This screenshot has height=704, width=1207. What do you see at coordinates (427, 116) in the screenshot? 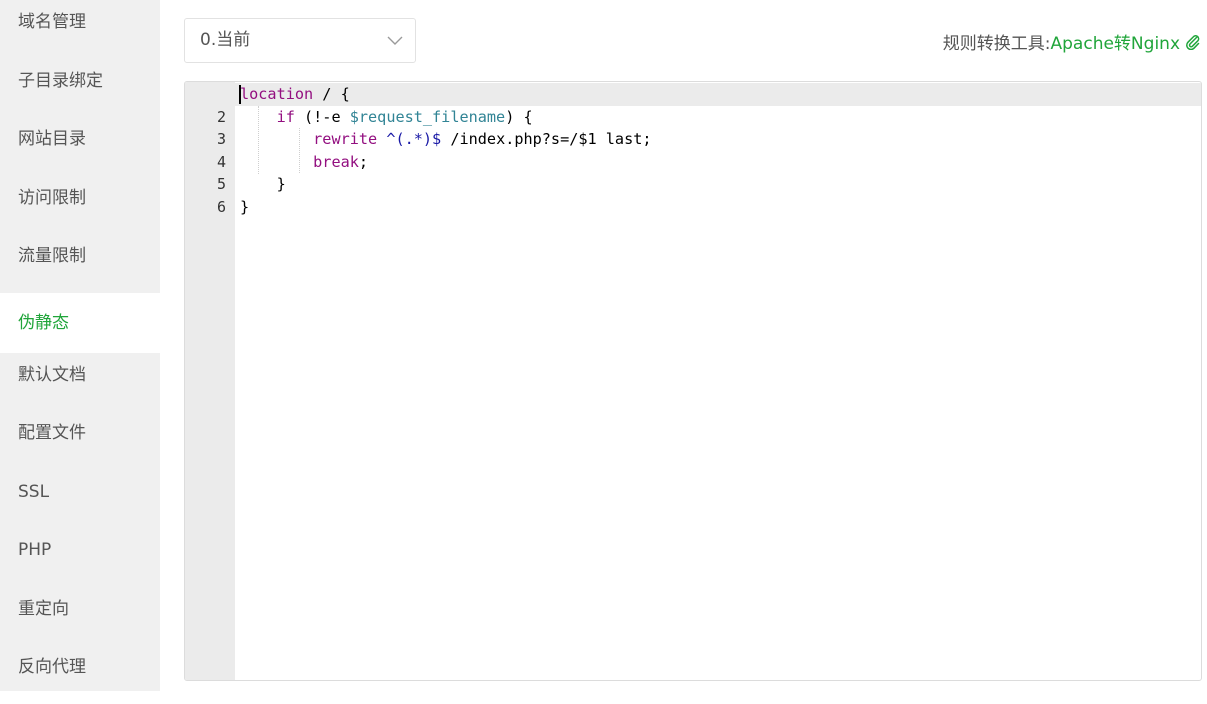
I see `code-token: $request_filename` at bounding box center [427, 116].